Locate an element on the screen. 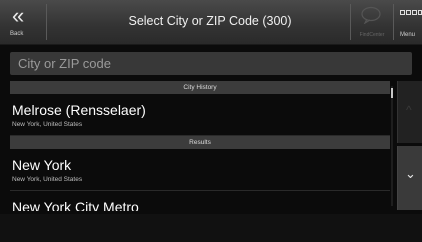 The image size is (422, 242). footer-bar is located at coordinates (211, 228).